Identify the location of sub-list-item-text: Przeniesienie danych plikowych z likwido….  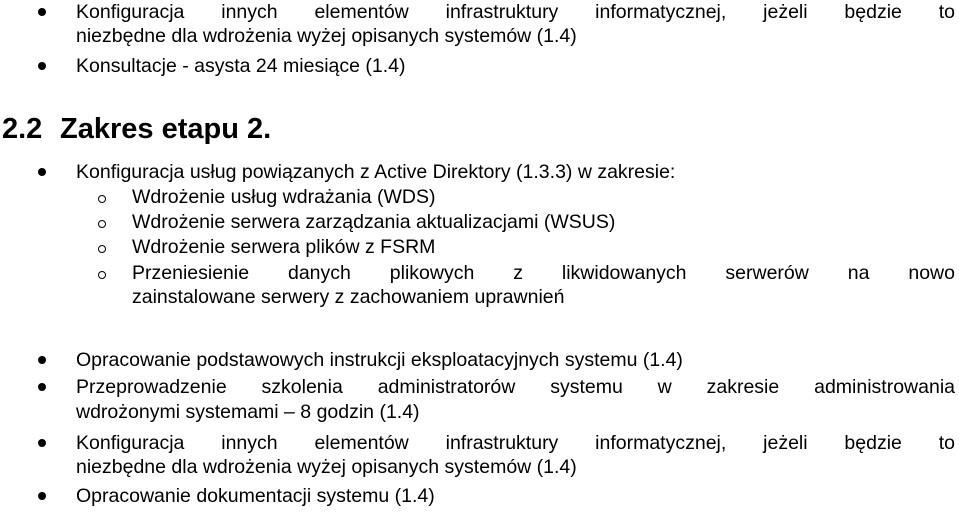
(543, 273).